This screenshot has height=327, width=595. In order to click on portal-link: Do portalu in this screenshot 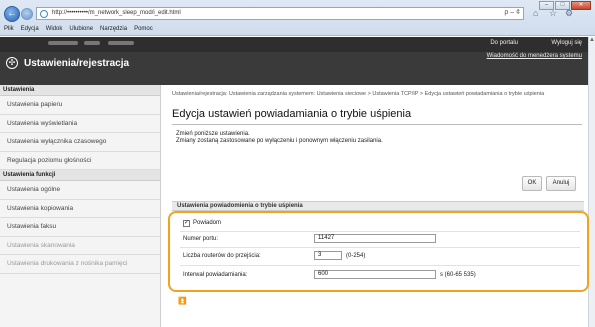, I will do `click(504, 43)`.